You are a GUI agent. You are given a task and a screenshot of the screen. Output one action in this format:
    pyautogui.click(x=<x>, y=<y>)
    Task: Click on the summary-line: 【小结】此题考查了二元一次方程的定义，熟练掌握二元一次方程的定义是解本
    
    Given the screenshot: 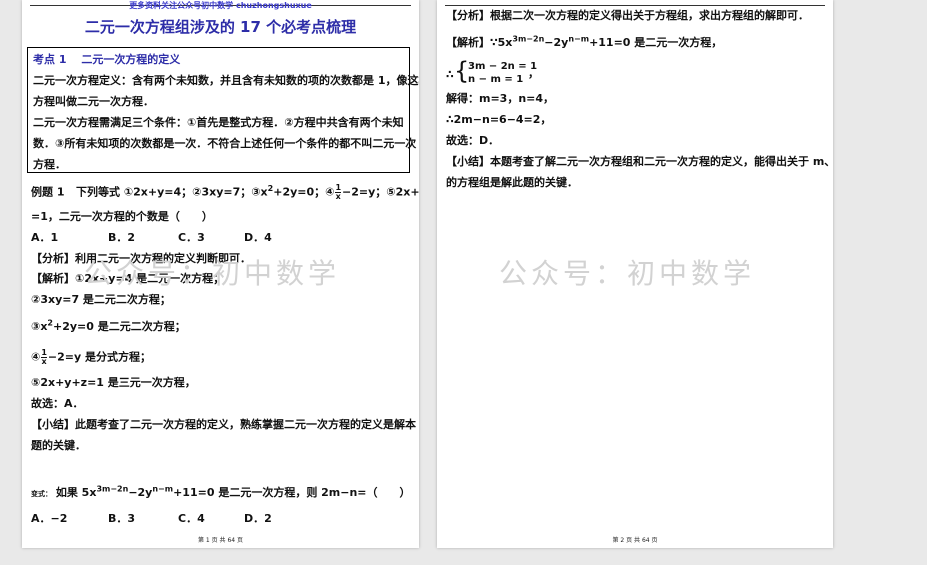 What is the action you would take?
    pyautogui.click(x=223, y=424)
    